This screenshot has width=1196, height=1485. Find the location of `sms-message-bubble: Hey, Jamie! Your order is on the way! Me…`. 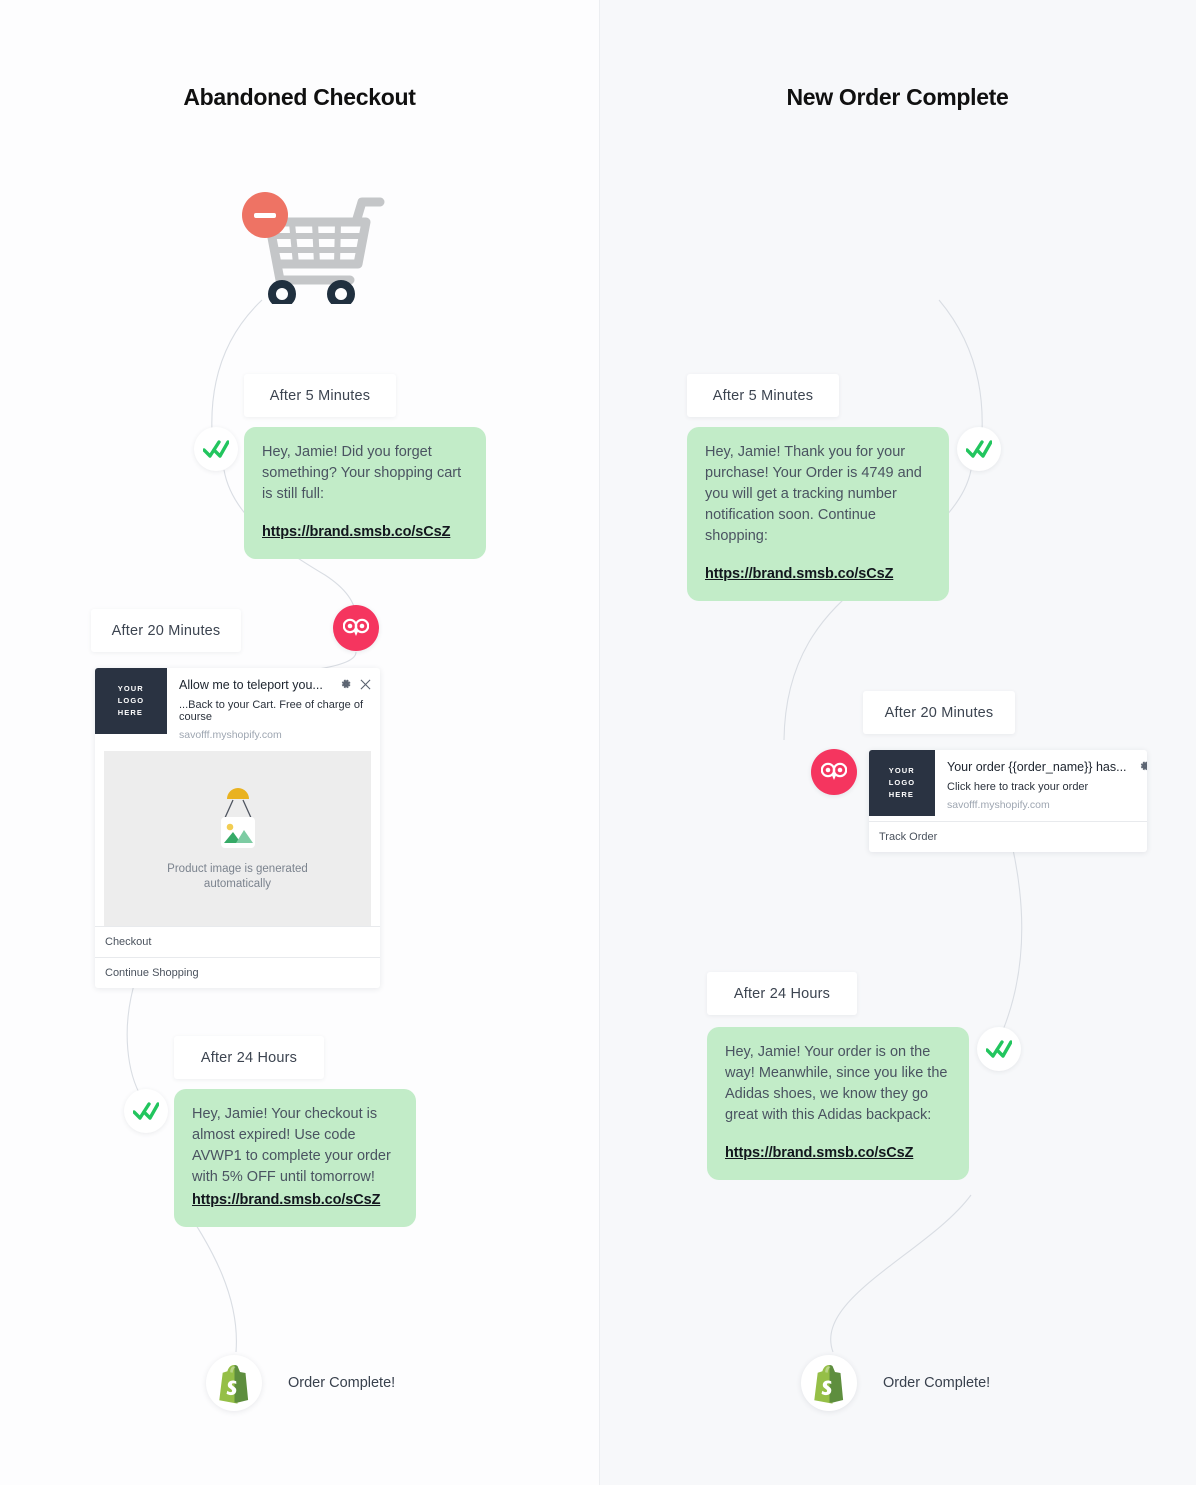

sms-message-bubble: Hey, Jamie! Your order is on the way! Me… is located at coordinates (838, 1103).